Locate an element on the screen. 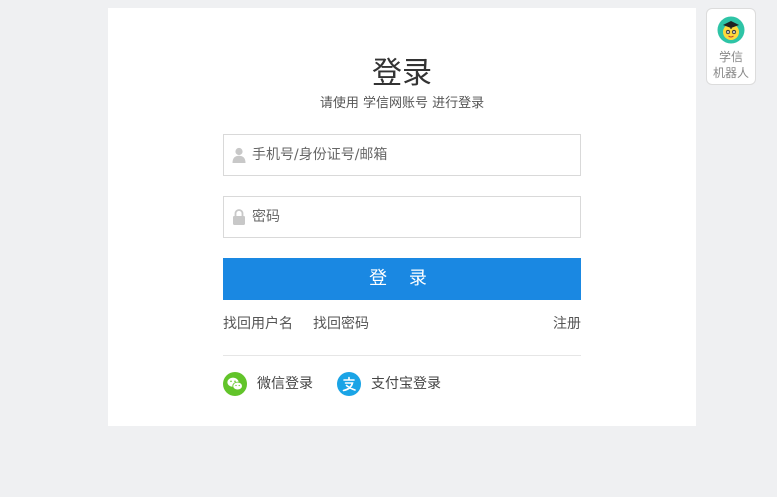 This screenshot has height=497, width=777. alipay-icon is located at coordinates (349, 384).